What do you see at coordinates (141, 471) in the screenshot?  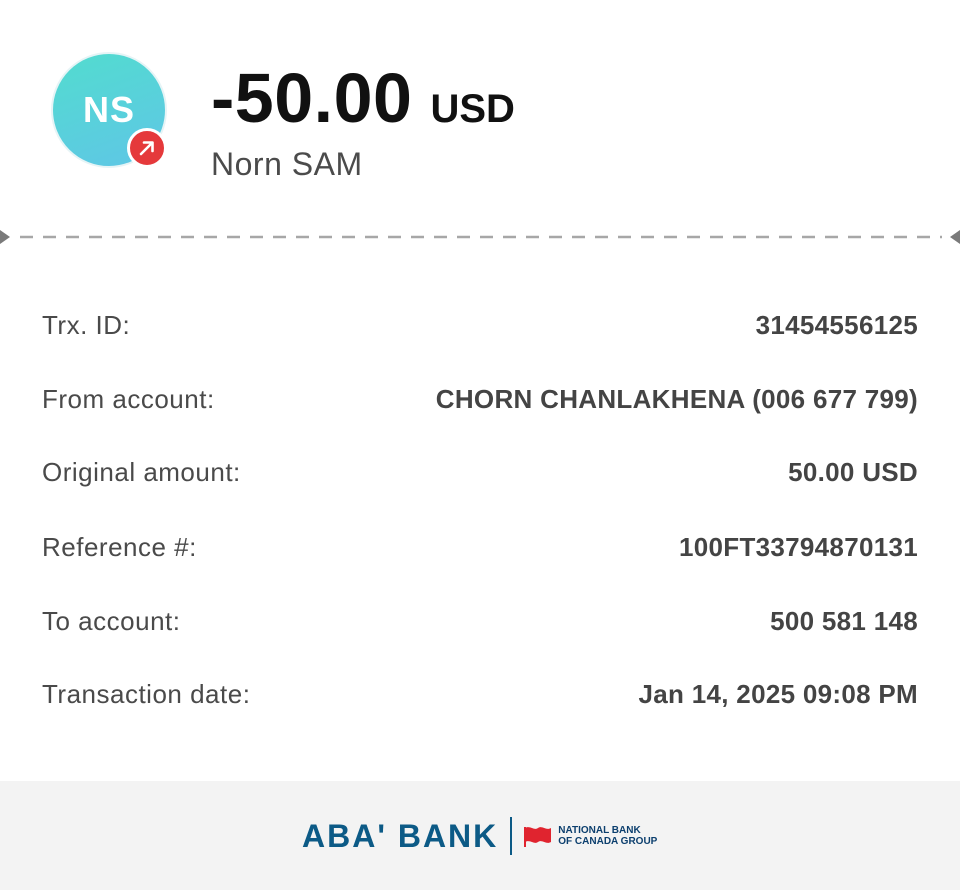 I see `detail-label: Original amount:` at bounding box center [141, 471].